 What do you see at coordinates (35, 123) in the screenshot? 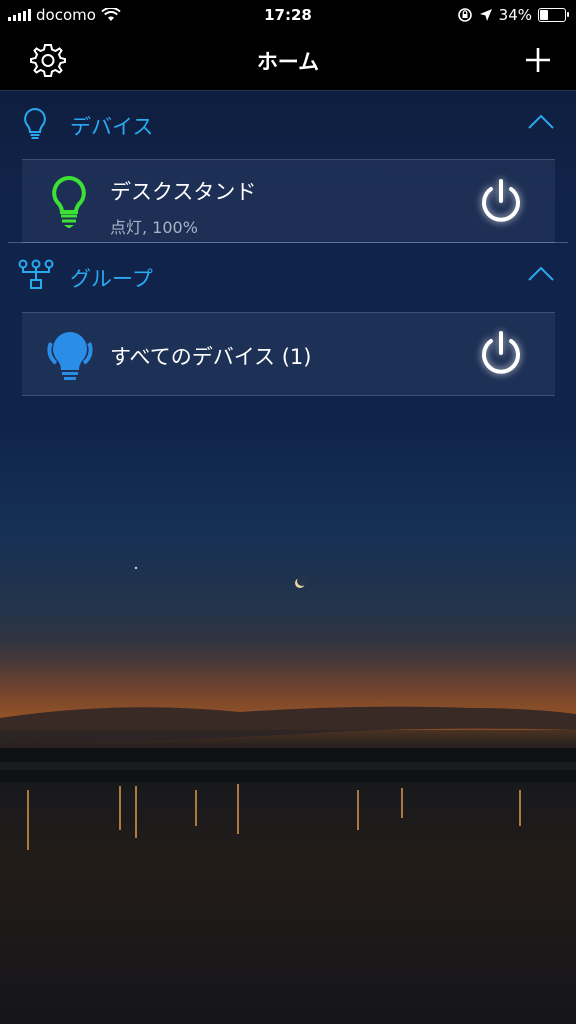
I see `lightbulb-outline-icon` at bounding box center [35, 123].